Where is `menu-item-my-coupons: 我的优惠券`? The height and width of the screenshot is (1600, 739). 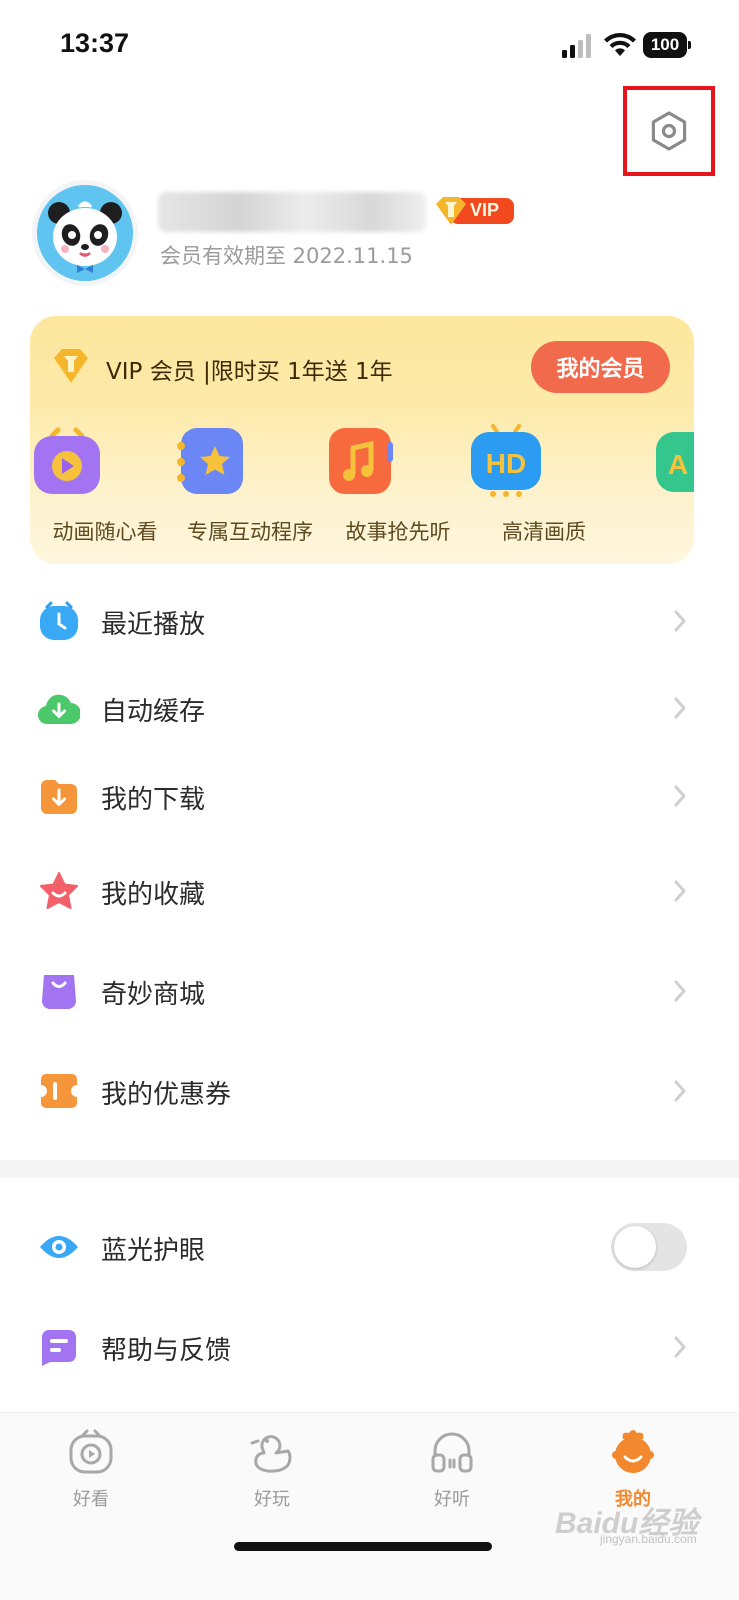 menu-item-my-coupons: 我的优惠券 is located at coordinates (369, 1091).